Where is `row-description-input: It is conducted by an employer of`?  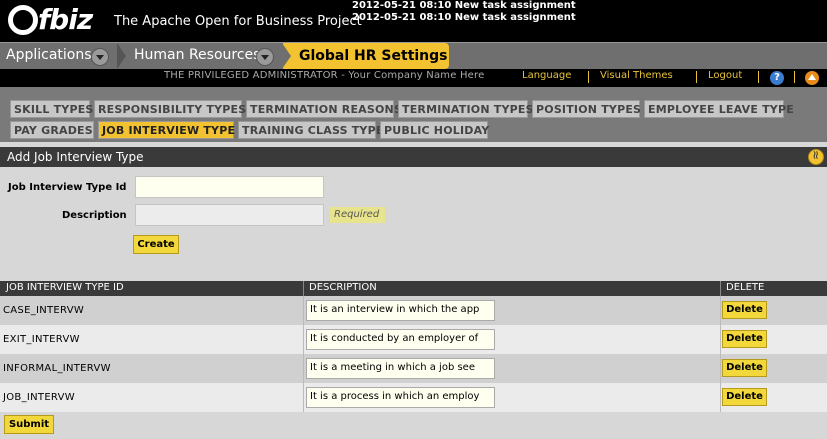
row-description-input: It is conducted by an employer of is located at coordinates (400, 339).